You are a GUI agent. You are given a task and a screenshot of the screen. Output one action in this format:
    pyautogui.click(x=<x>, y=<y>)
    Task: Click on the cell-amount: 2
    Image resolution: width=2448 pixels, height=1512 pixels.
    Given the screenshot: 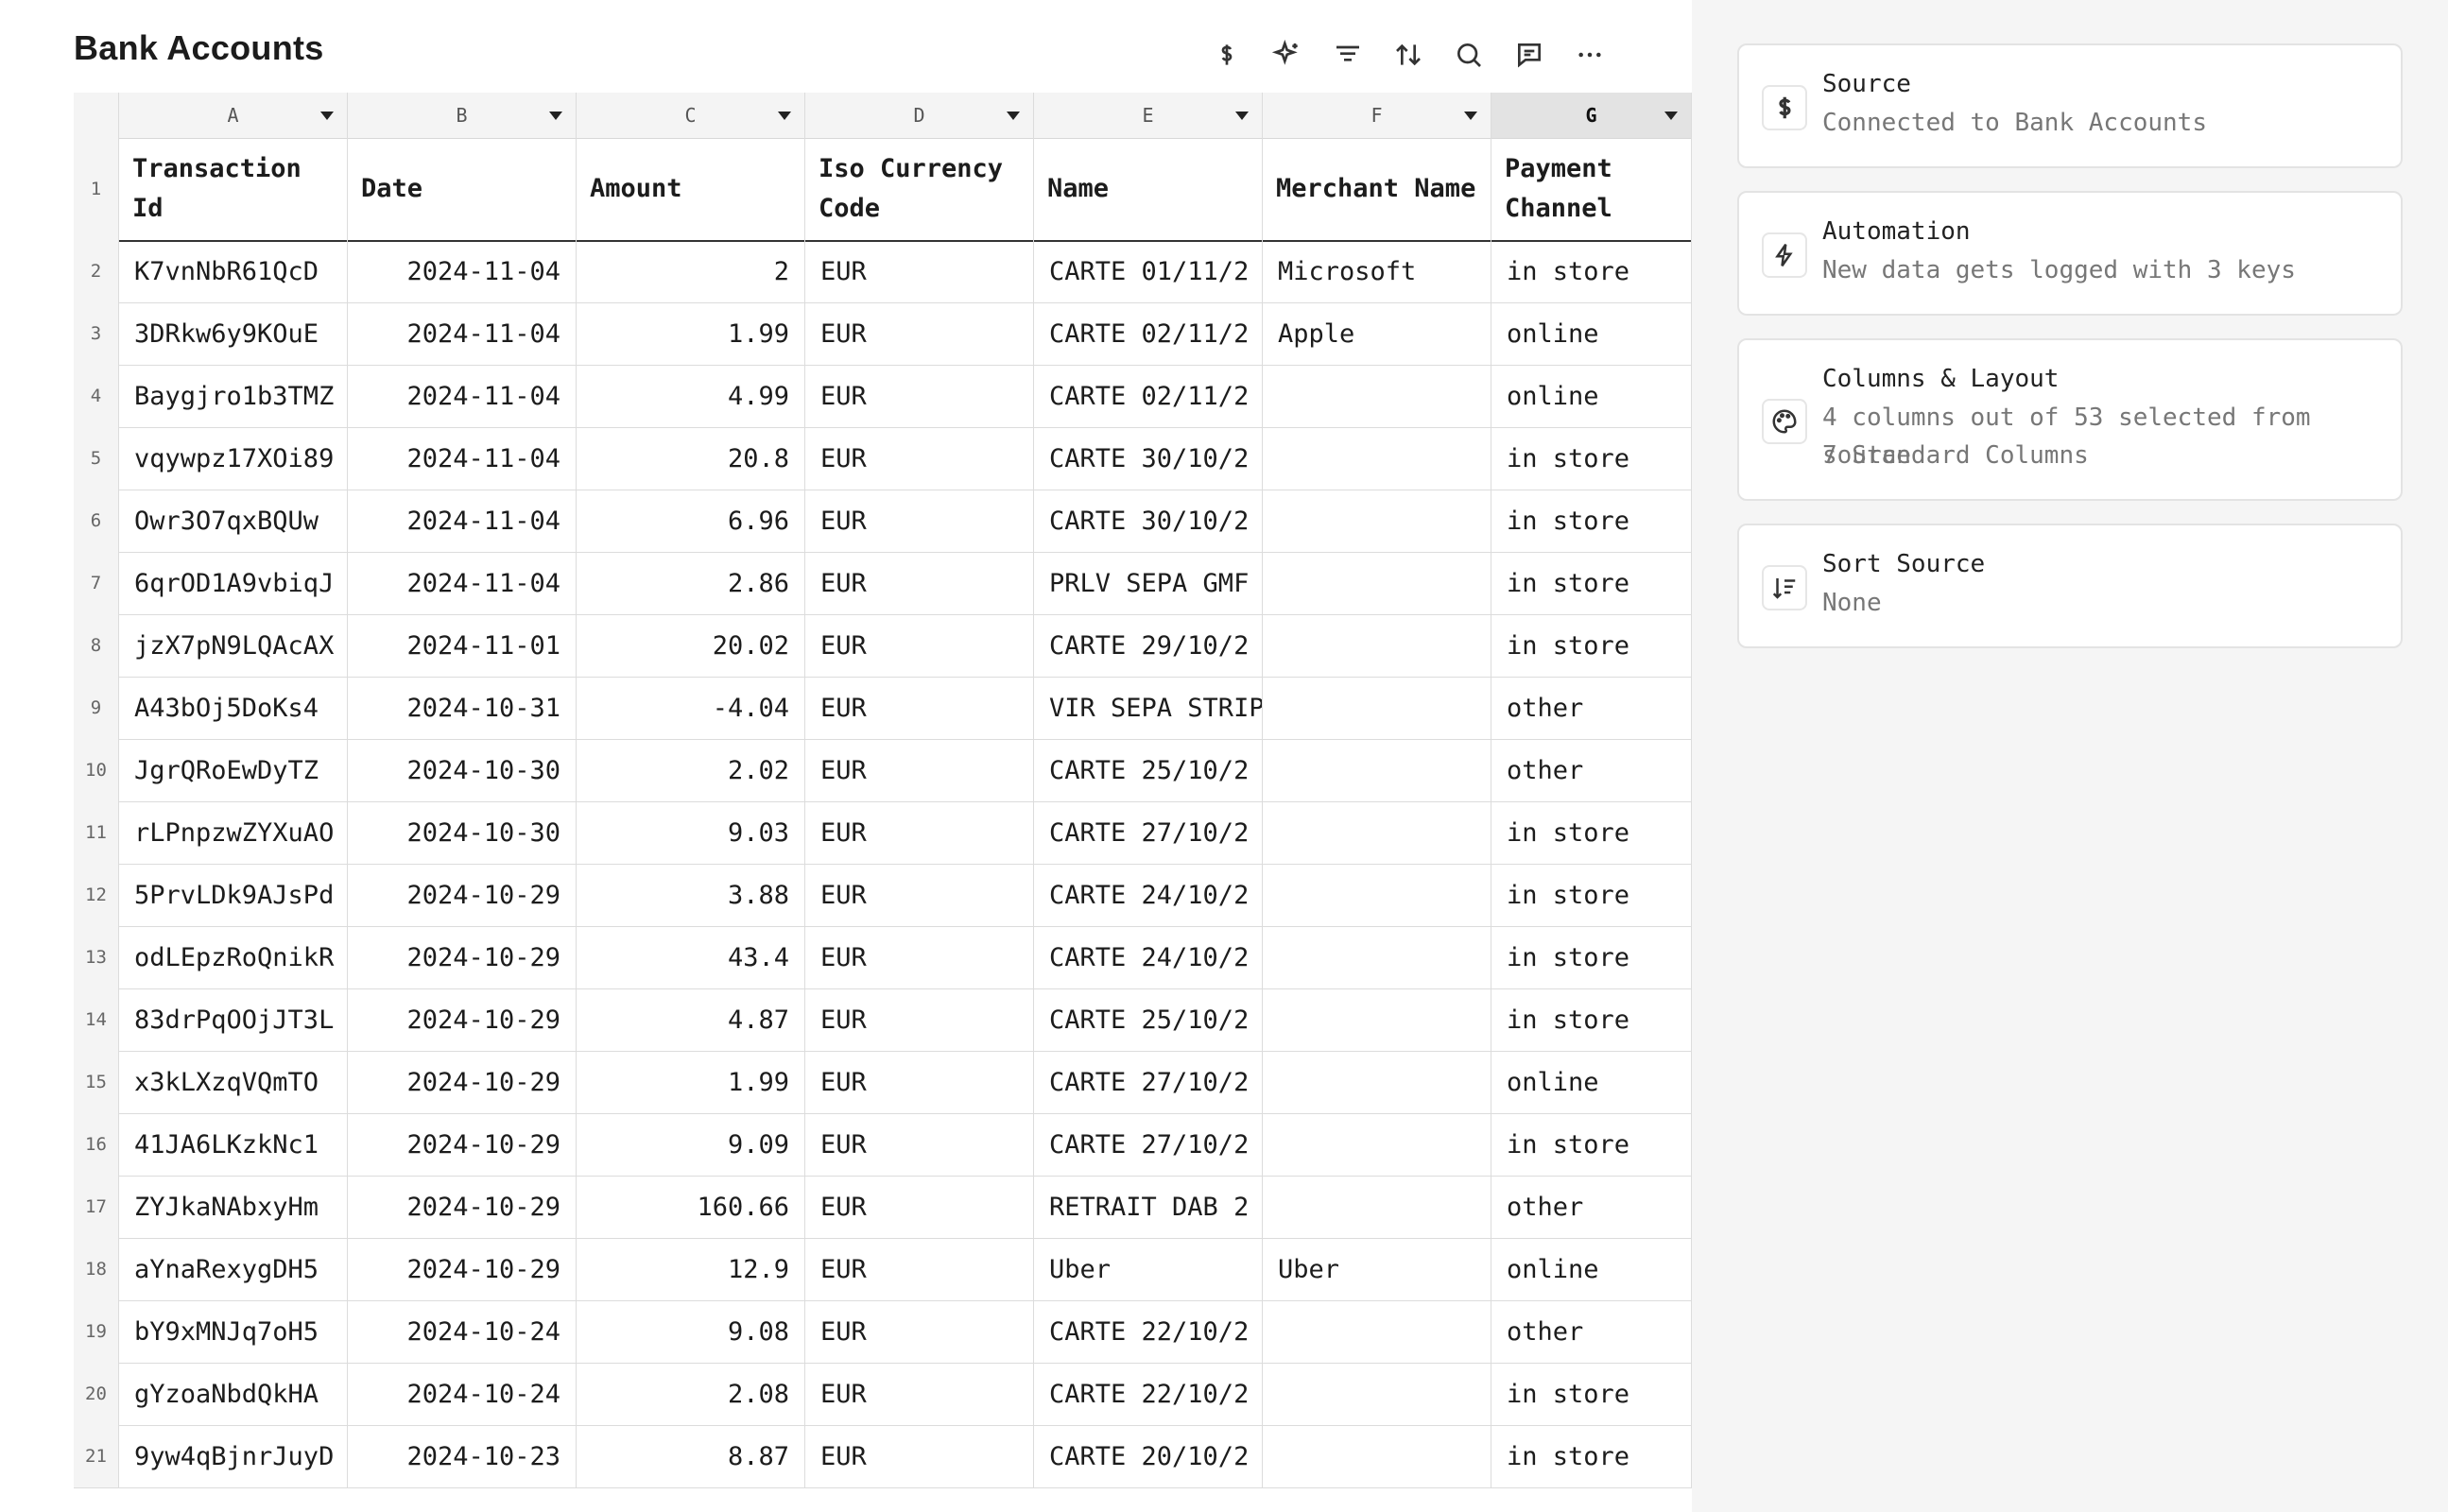 What is the action you would take?
    pyautogui.click(x=691, y=271)
    